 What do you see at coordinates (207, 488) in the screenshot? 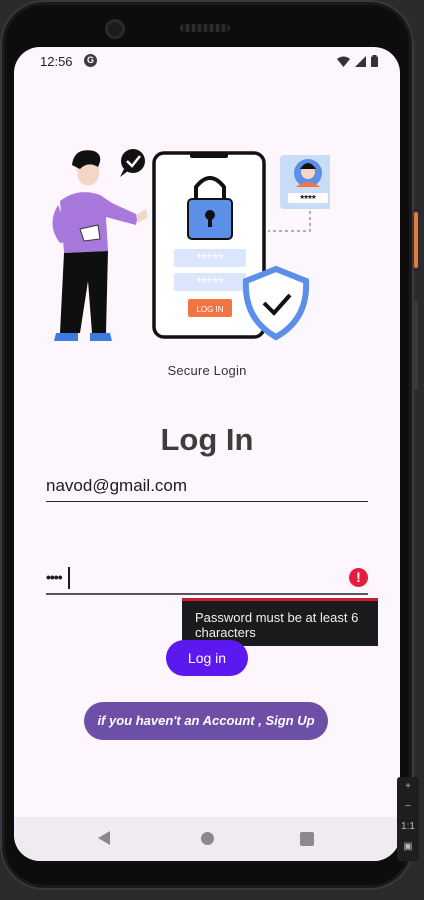
I see `email-input: navod@gmail.com` at bounding box center [207, 488].